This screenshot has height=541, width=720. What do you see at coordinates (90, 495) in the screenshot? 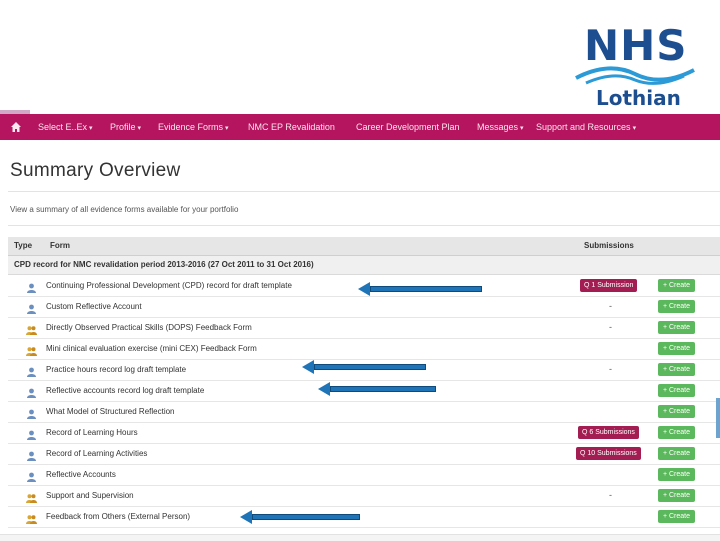
I see `form-name-link: Support and Supervision` at bounding box center [90, 495].